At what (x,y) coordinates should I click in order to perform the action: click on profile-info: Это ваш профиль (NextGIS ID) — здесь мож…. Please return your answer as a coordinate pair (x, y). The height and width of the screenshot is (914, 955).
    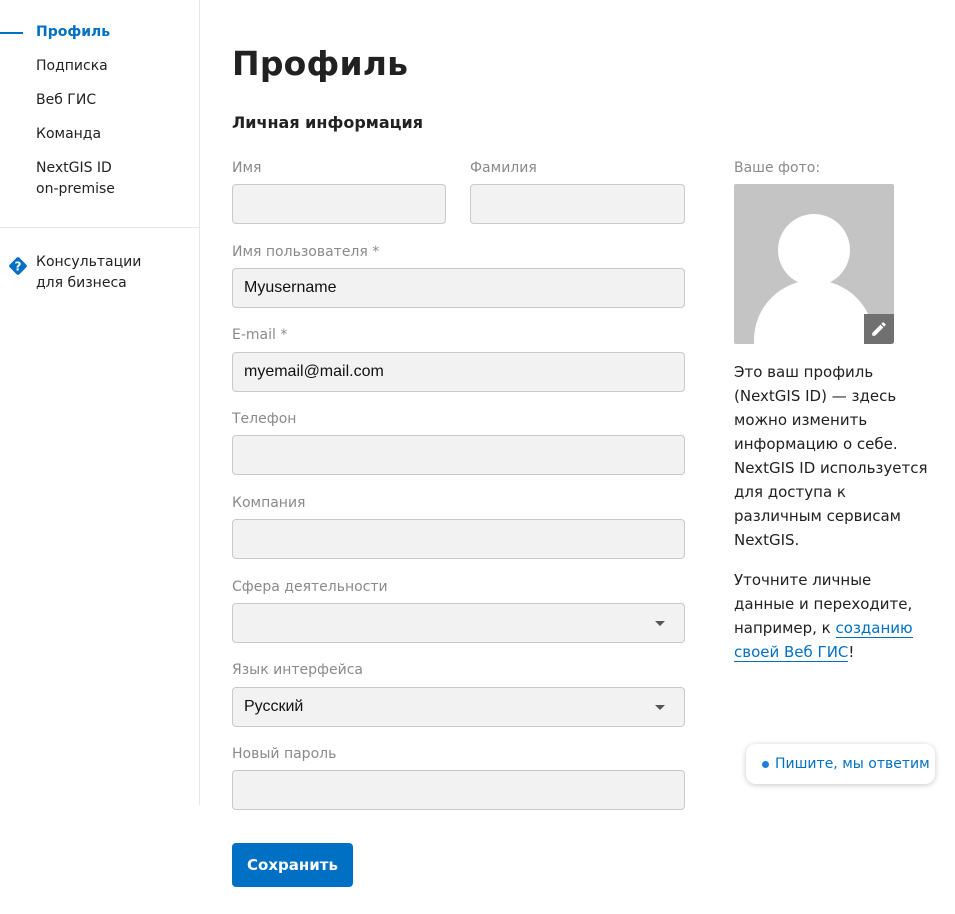
    Looking at the image, I should click on (834, 512).